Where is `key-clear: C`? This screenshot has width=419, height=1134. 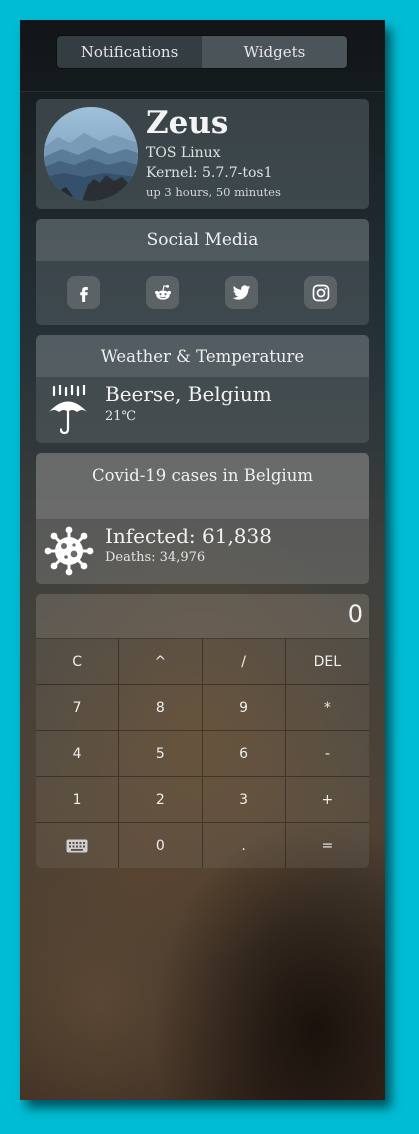 key-clear: C is located at coordinates (78, 662).